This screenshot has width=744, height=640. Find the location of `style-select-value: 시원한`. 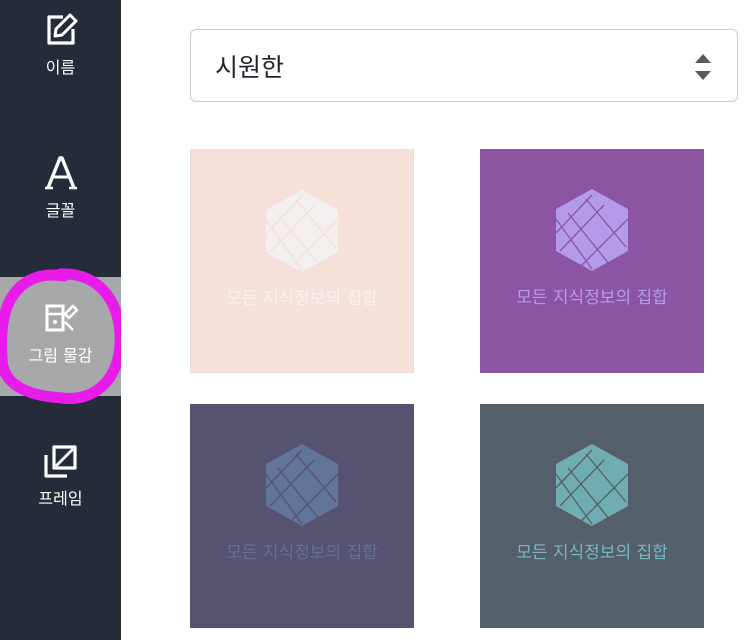

style-select-value: 시원한 is located at coordinates (250, 67).